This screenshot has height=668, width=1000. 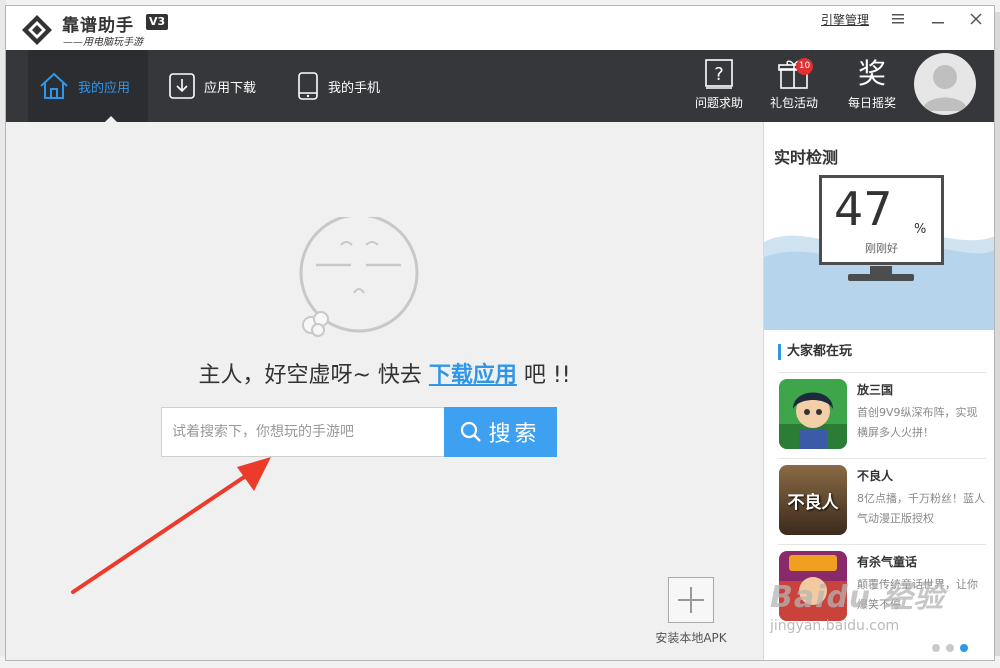 What do you see at coordinates (863, 209) in the screenshot?
I see `performance-score: 47` at bounding box center [863, 209].